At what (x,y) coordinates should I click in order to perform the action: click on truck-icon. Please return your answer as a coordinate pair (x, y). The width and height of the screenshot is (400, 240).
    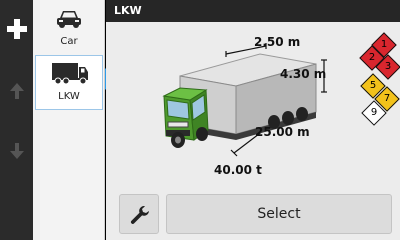
    Looking at the image, I should click on (70, 74).